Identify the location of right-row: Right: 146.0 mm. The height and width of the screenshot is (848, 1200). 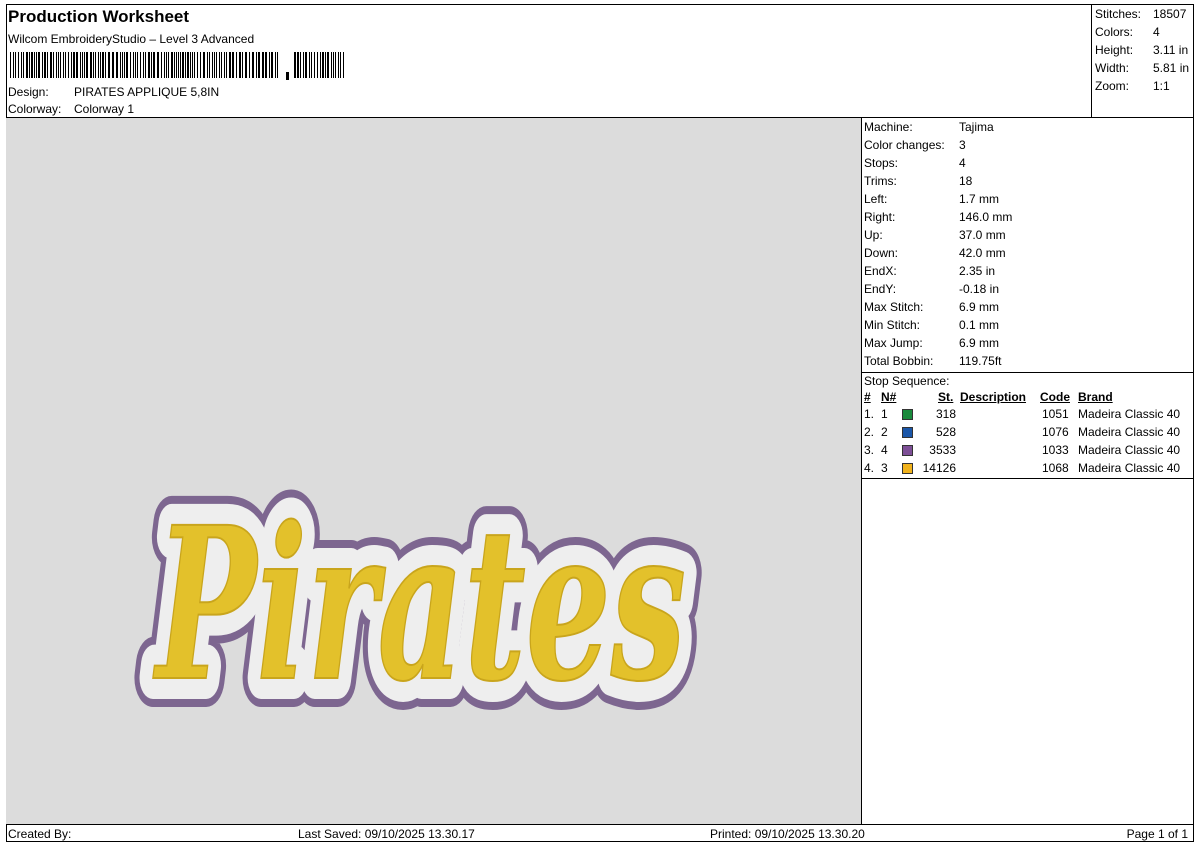
(938, 217).